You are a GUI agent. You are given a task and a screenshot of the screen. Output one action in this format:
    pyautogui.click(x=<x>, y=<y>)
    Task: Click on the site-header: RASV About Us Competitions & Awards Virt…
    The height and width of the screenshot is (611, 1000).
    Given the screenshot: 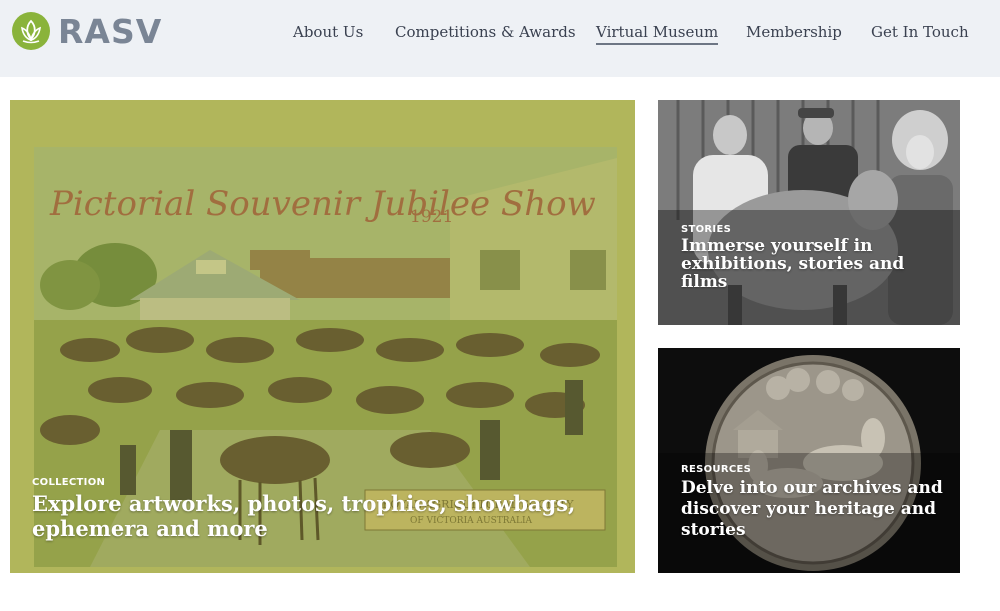 What is the action you would take?
    pyautogui.click(x=500, y=38)
    